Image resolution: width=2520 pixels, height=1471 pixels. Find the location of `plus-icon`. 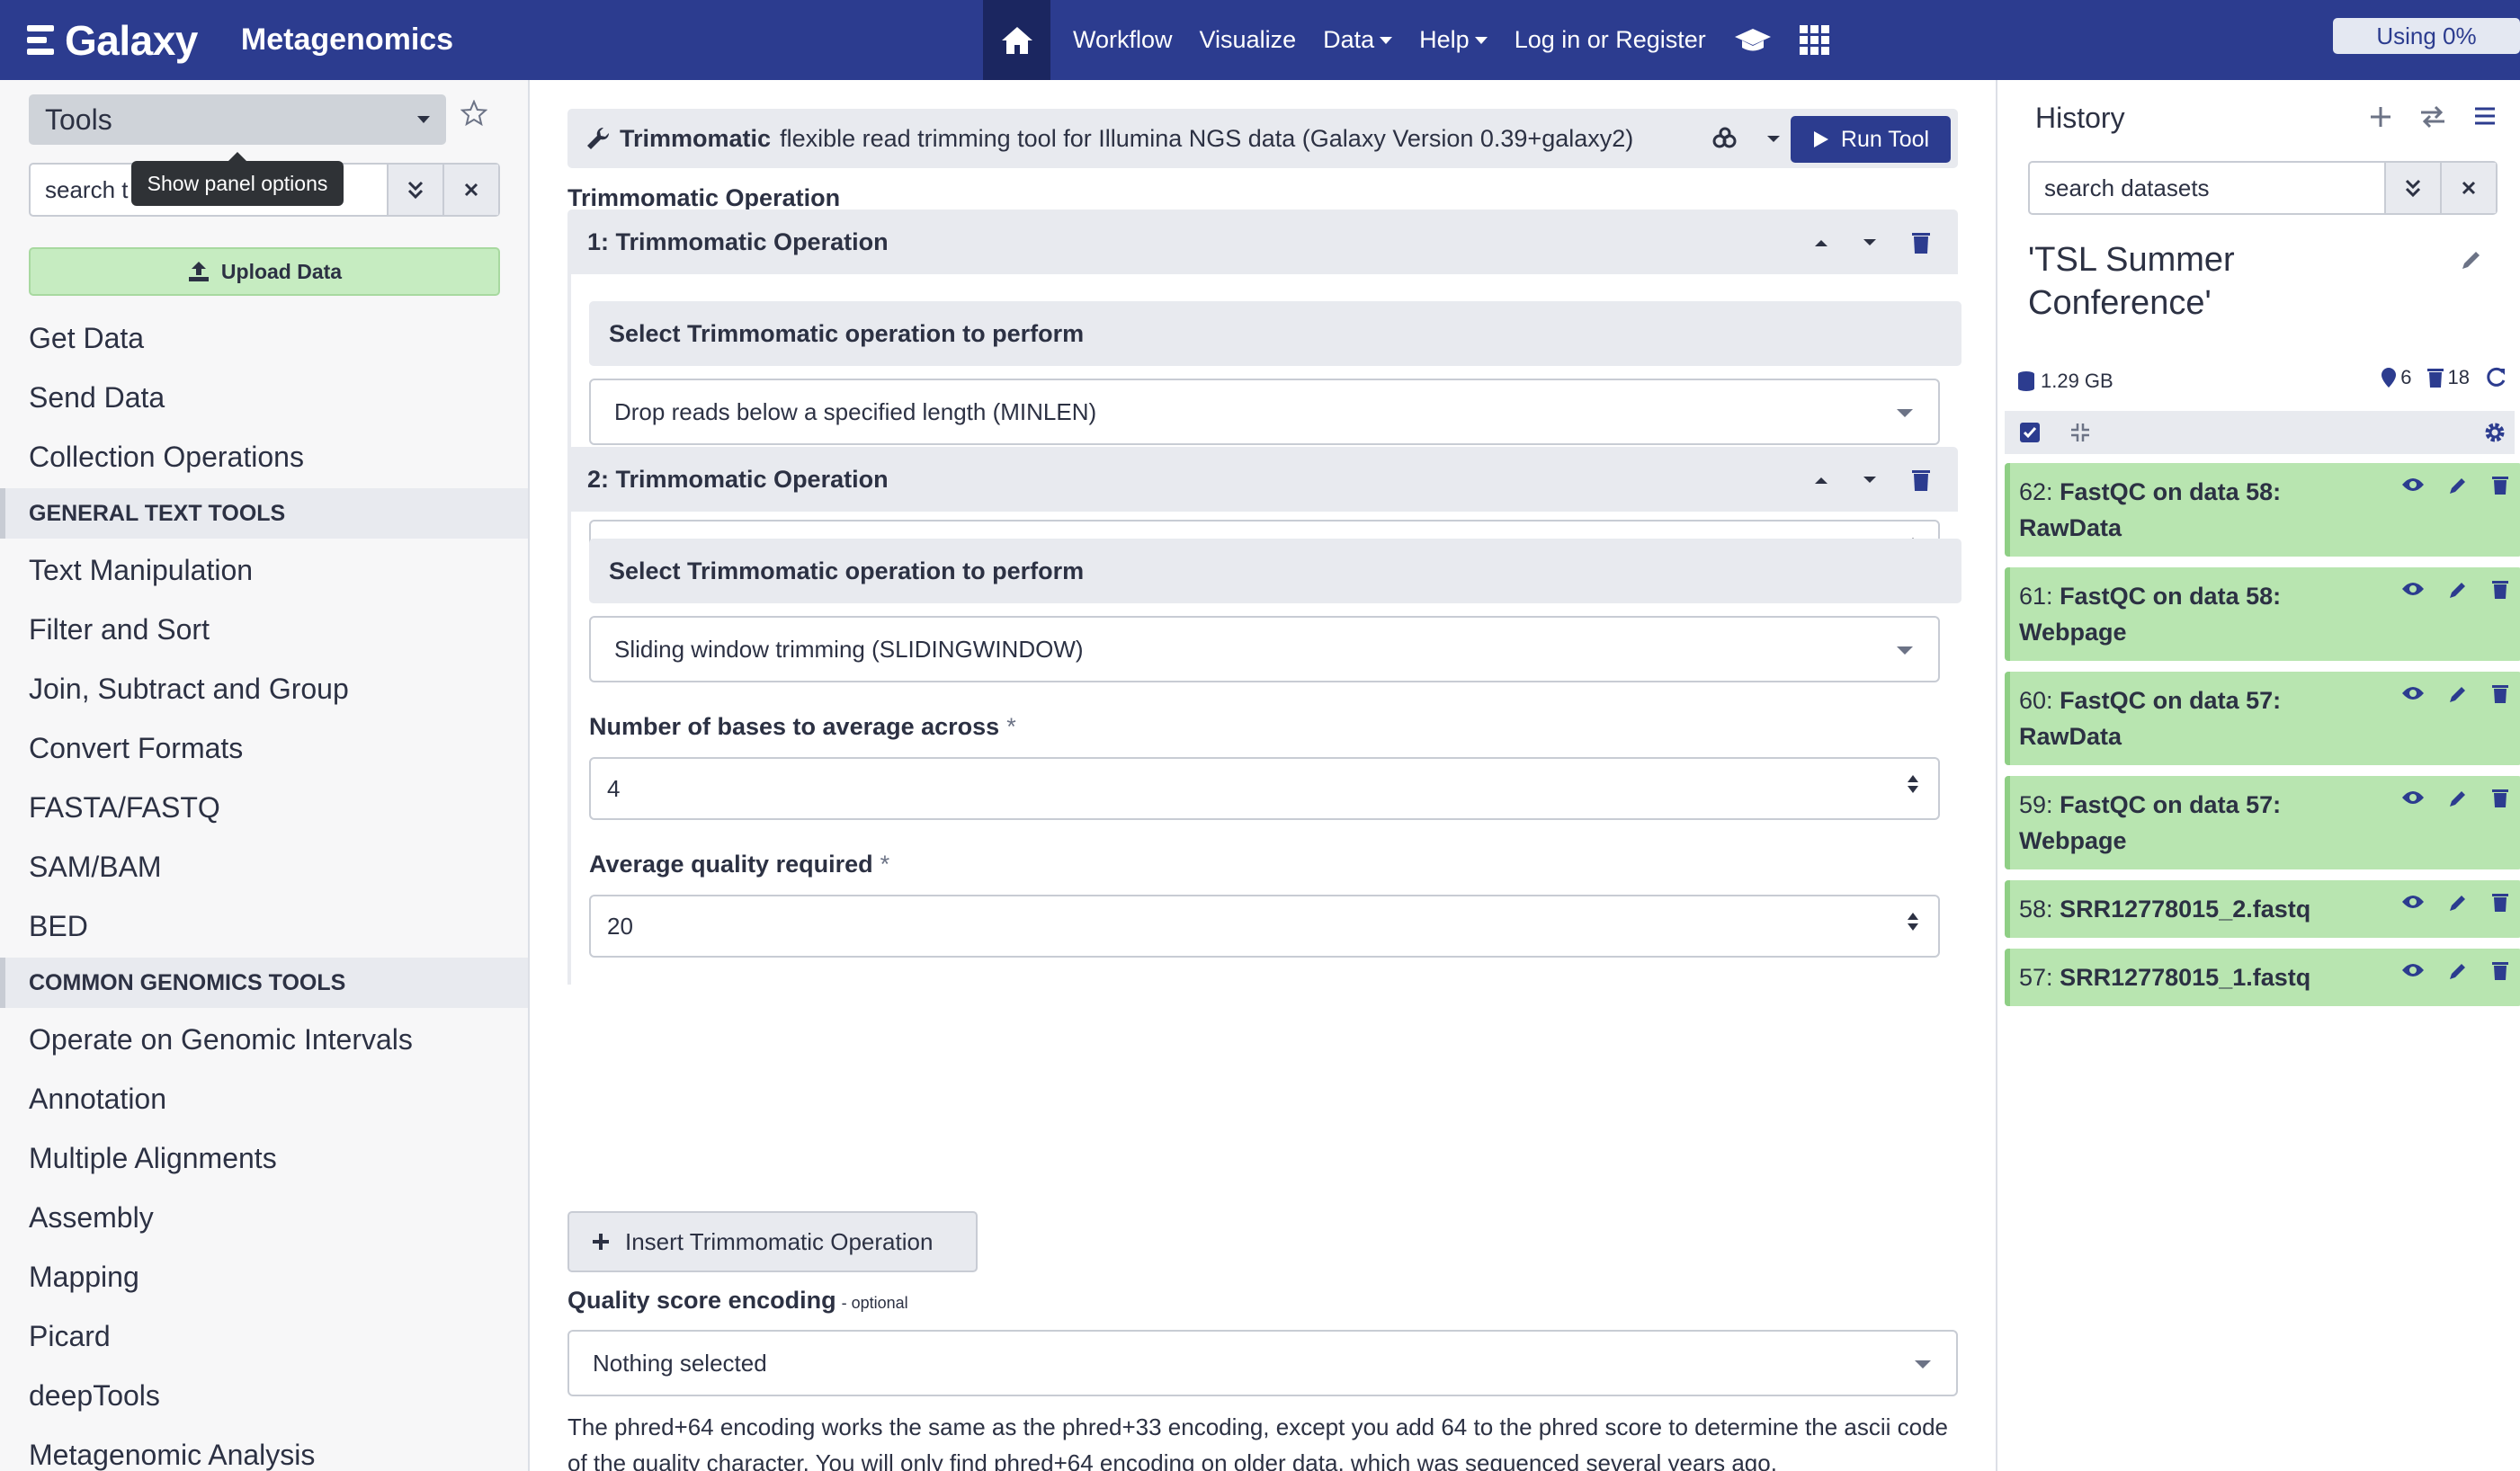

plus-icon is located at coordinates (2381, 117).